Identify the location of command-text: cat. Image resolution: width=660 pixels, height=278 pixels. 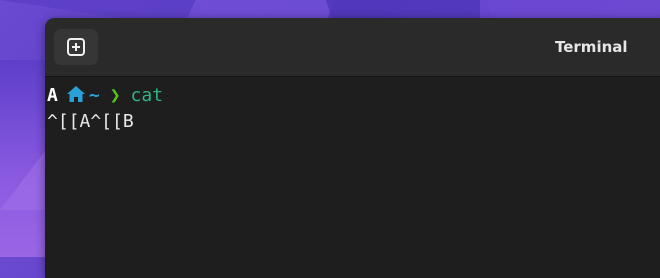
(147, 95).